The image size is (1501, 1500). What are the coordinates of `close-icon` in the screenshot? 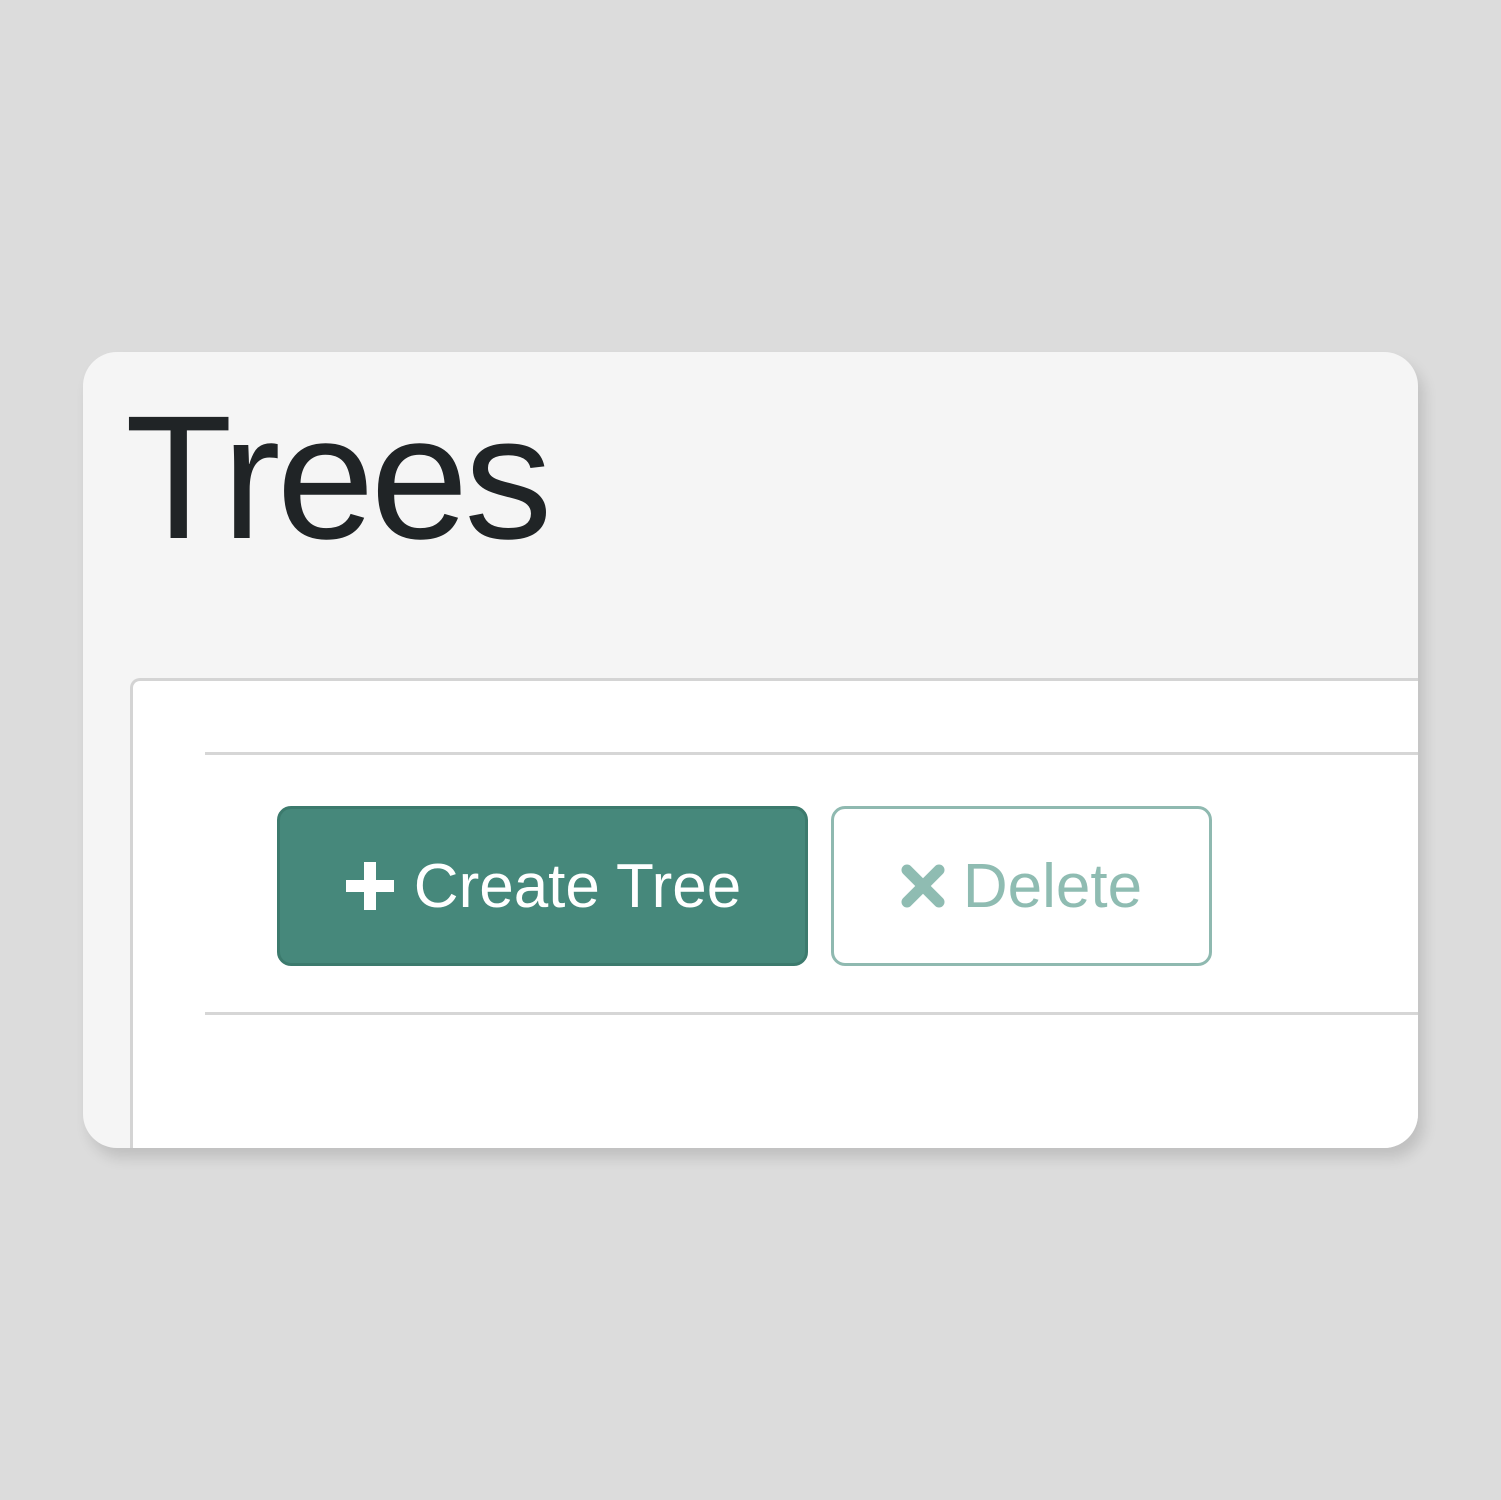 It's located at (923, 886).